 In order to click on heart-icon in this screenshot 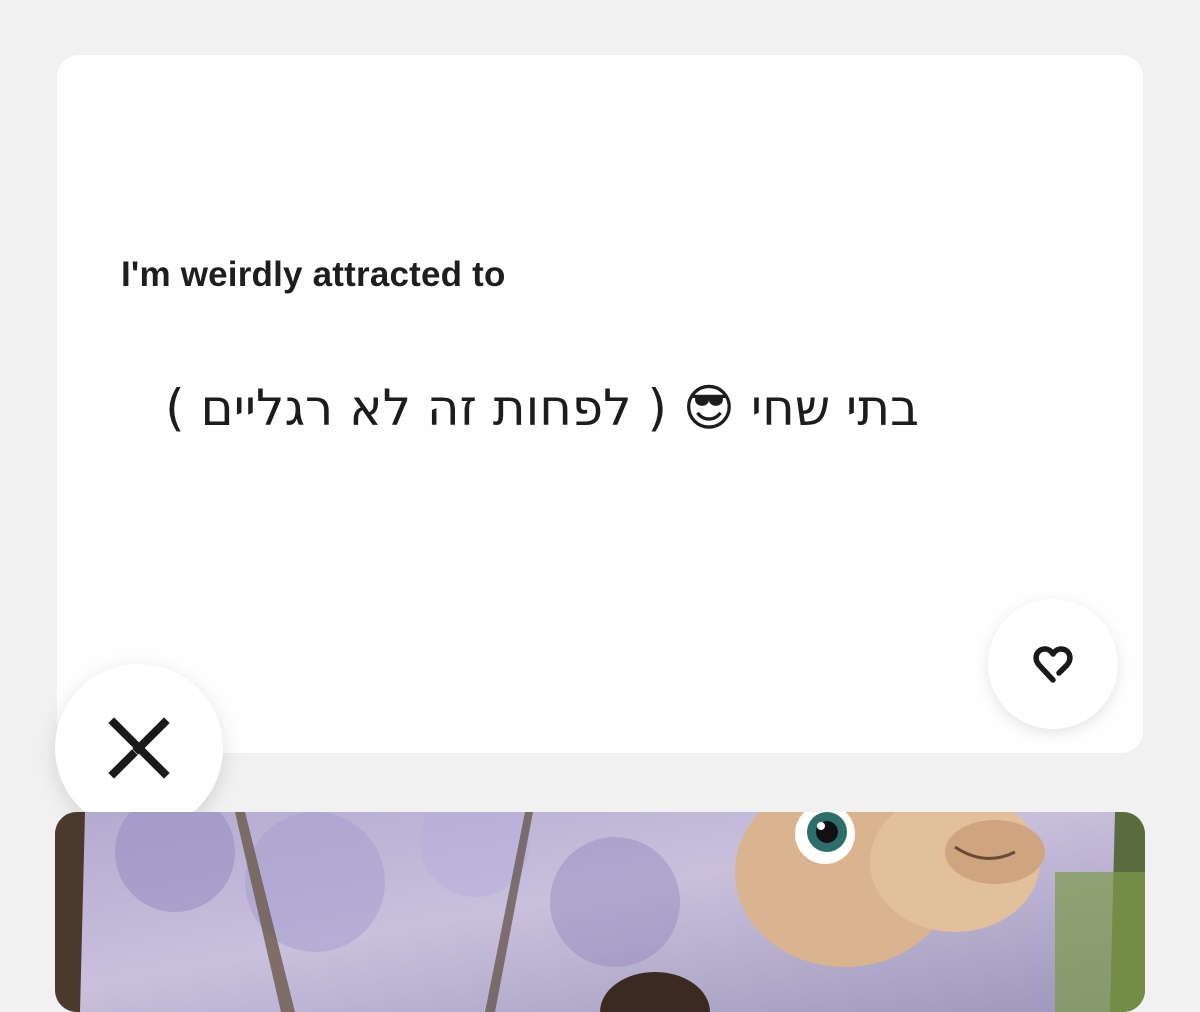, I will do `click(1053, 664)`.